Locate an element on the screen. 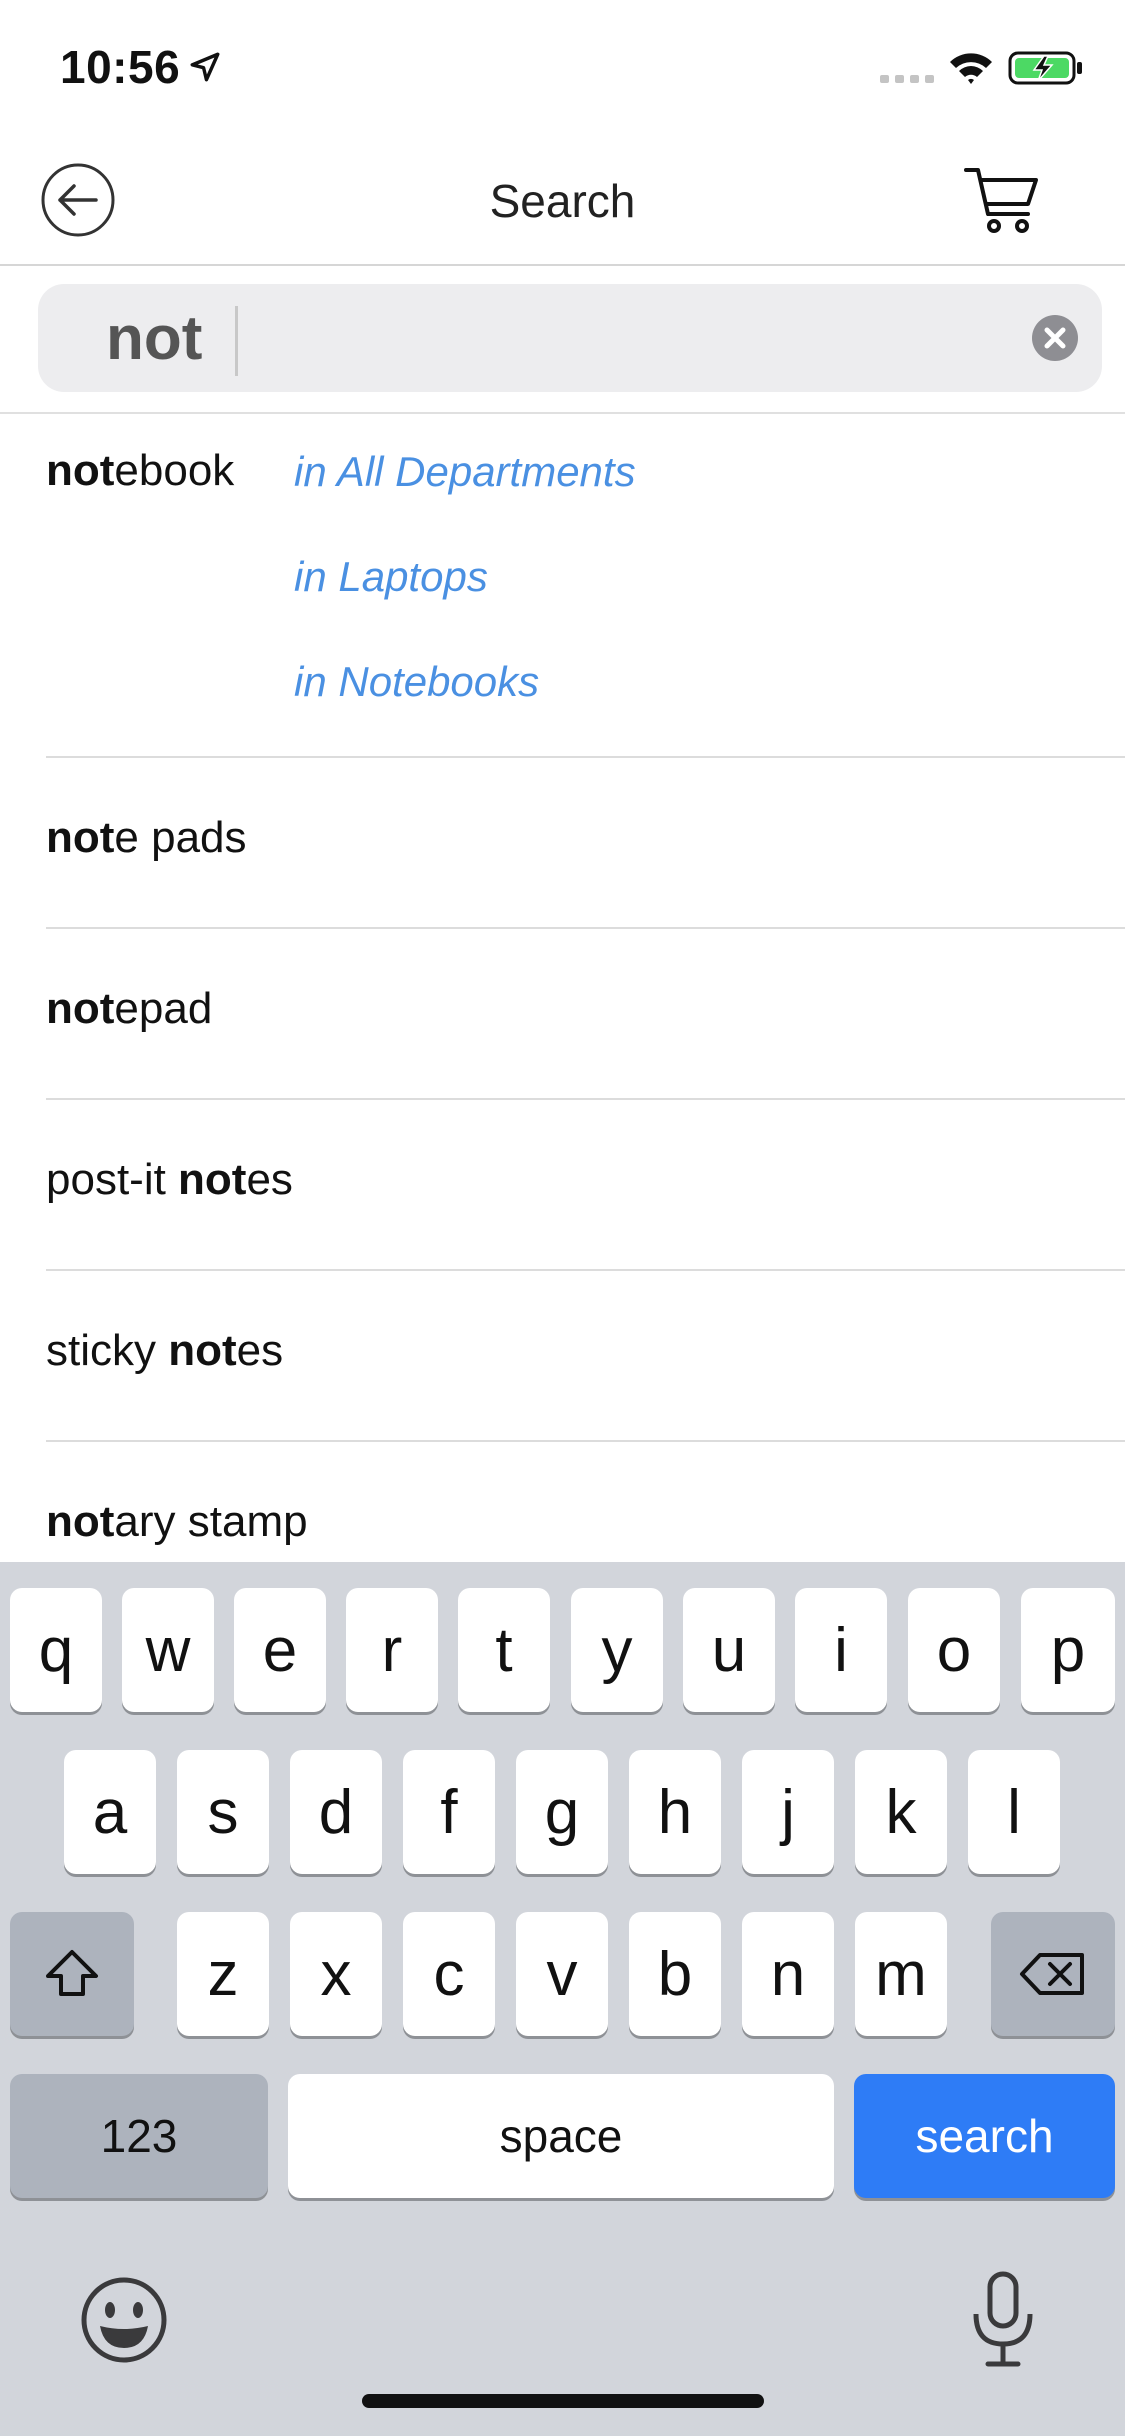 The width and height of the screenshot is (1125, 2436). key-p: p is located at coordinates (1068, 1650).